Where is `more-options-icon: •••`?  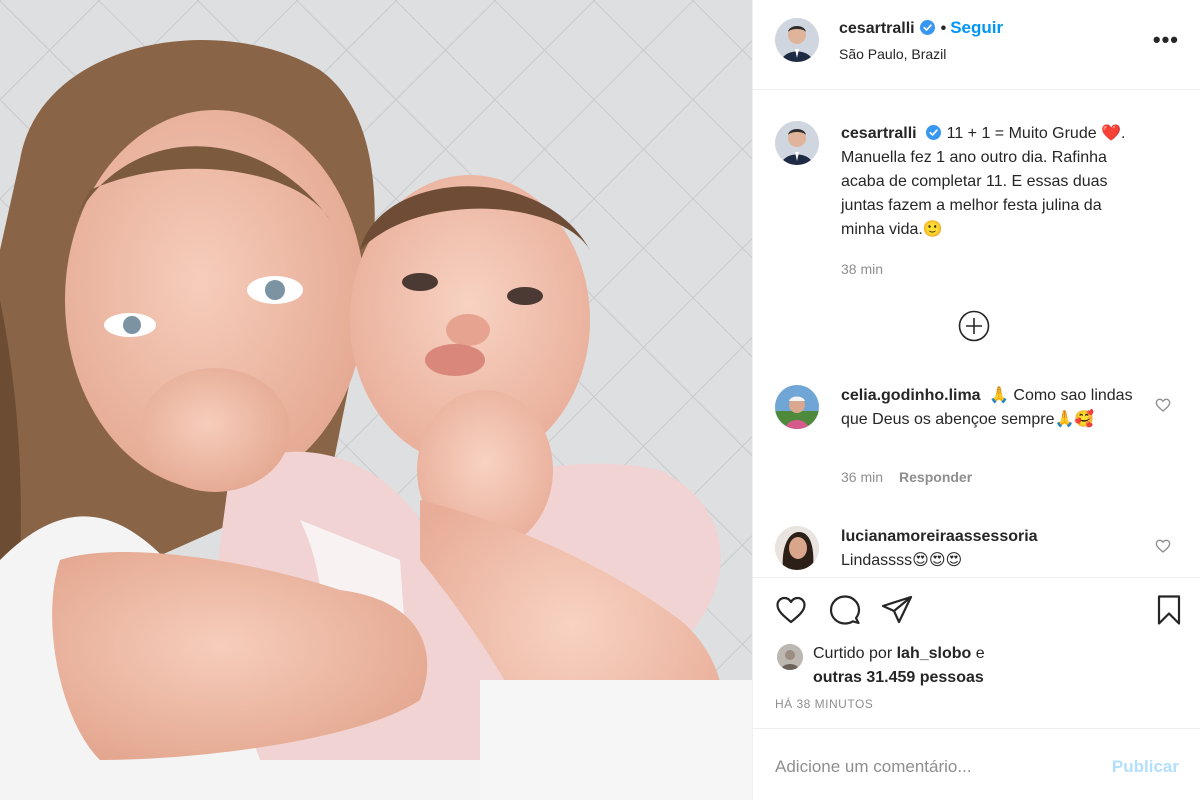
more-options-icon: ••• is located at coordinates (1166, 40).